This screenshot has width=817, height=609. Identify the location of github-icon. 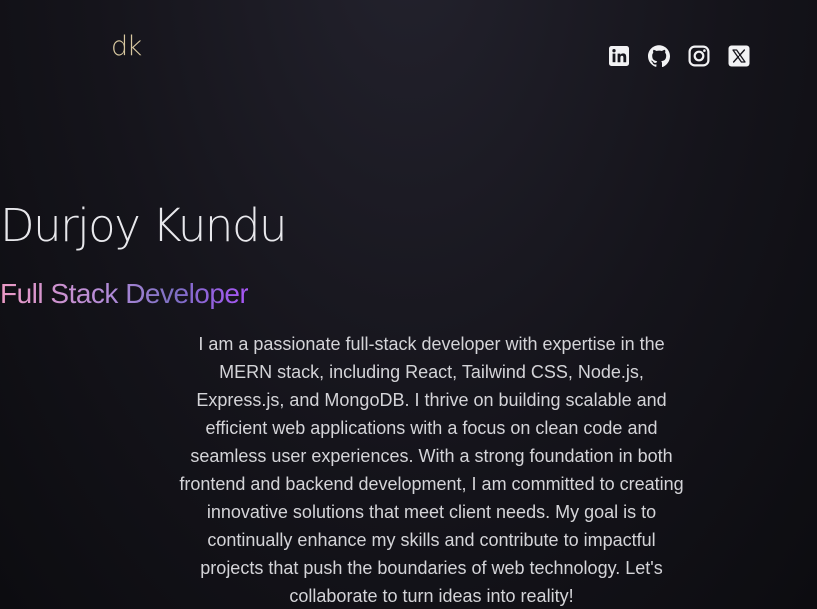
(659, 56).